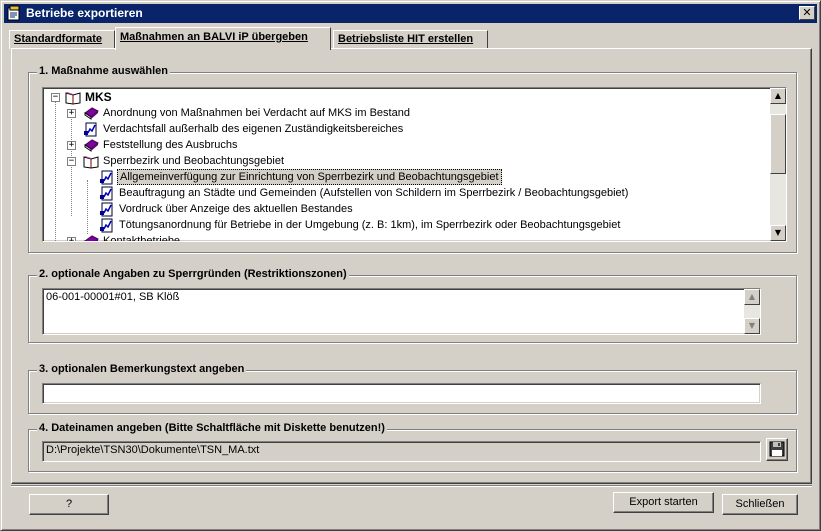 This screenshot has width=821, height=531. Describe the element at coordinates (62, 39) in the screenshot. I see `tab-standardformate: Standardformate` at that location.